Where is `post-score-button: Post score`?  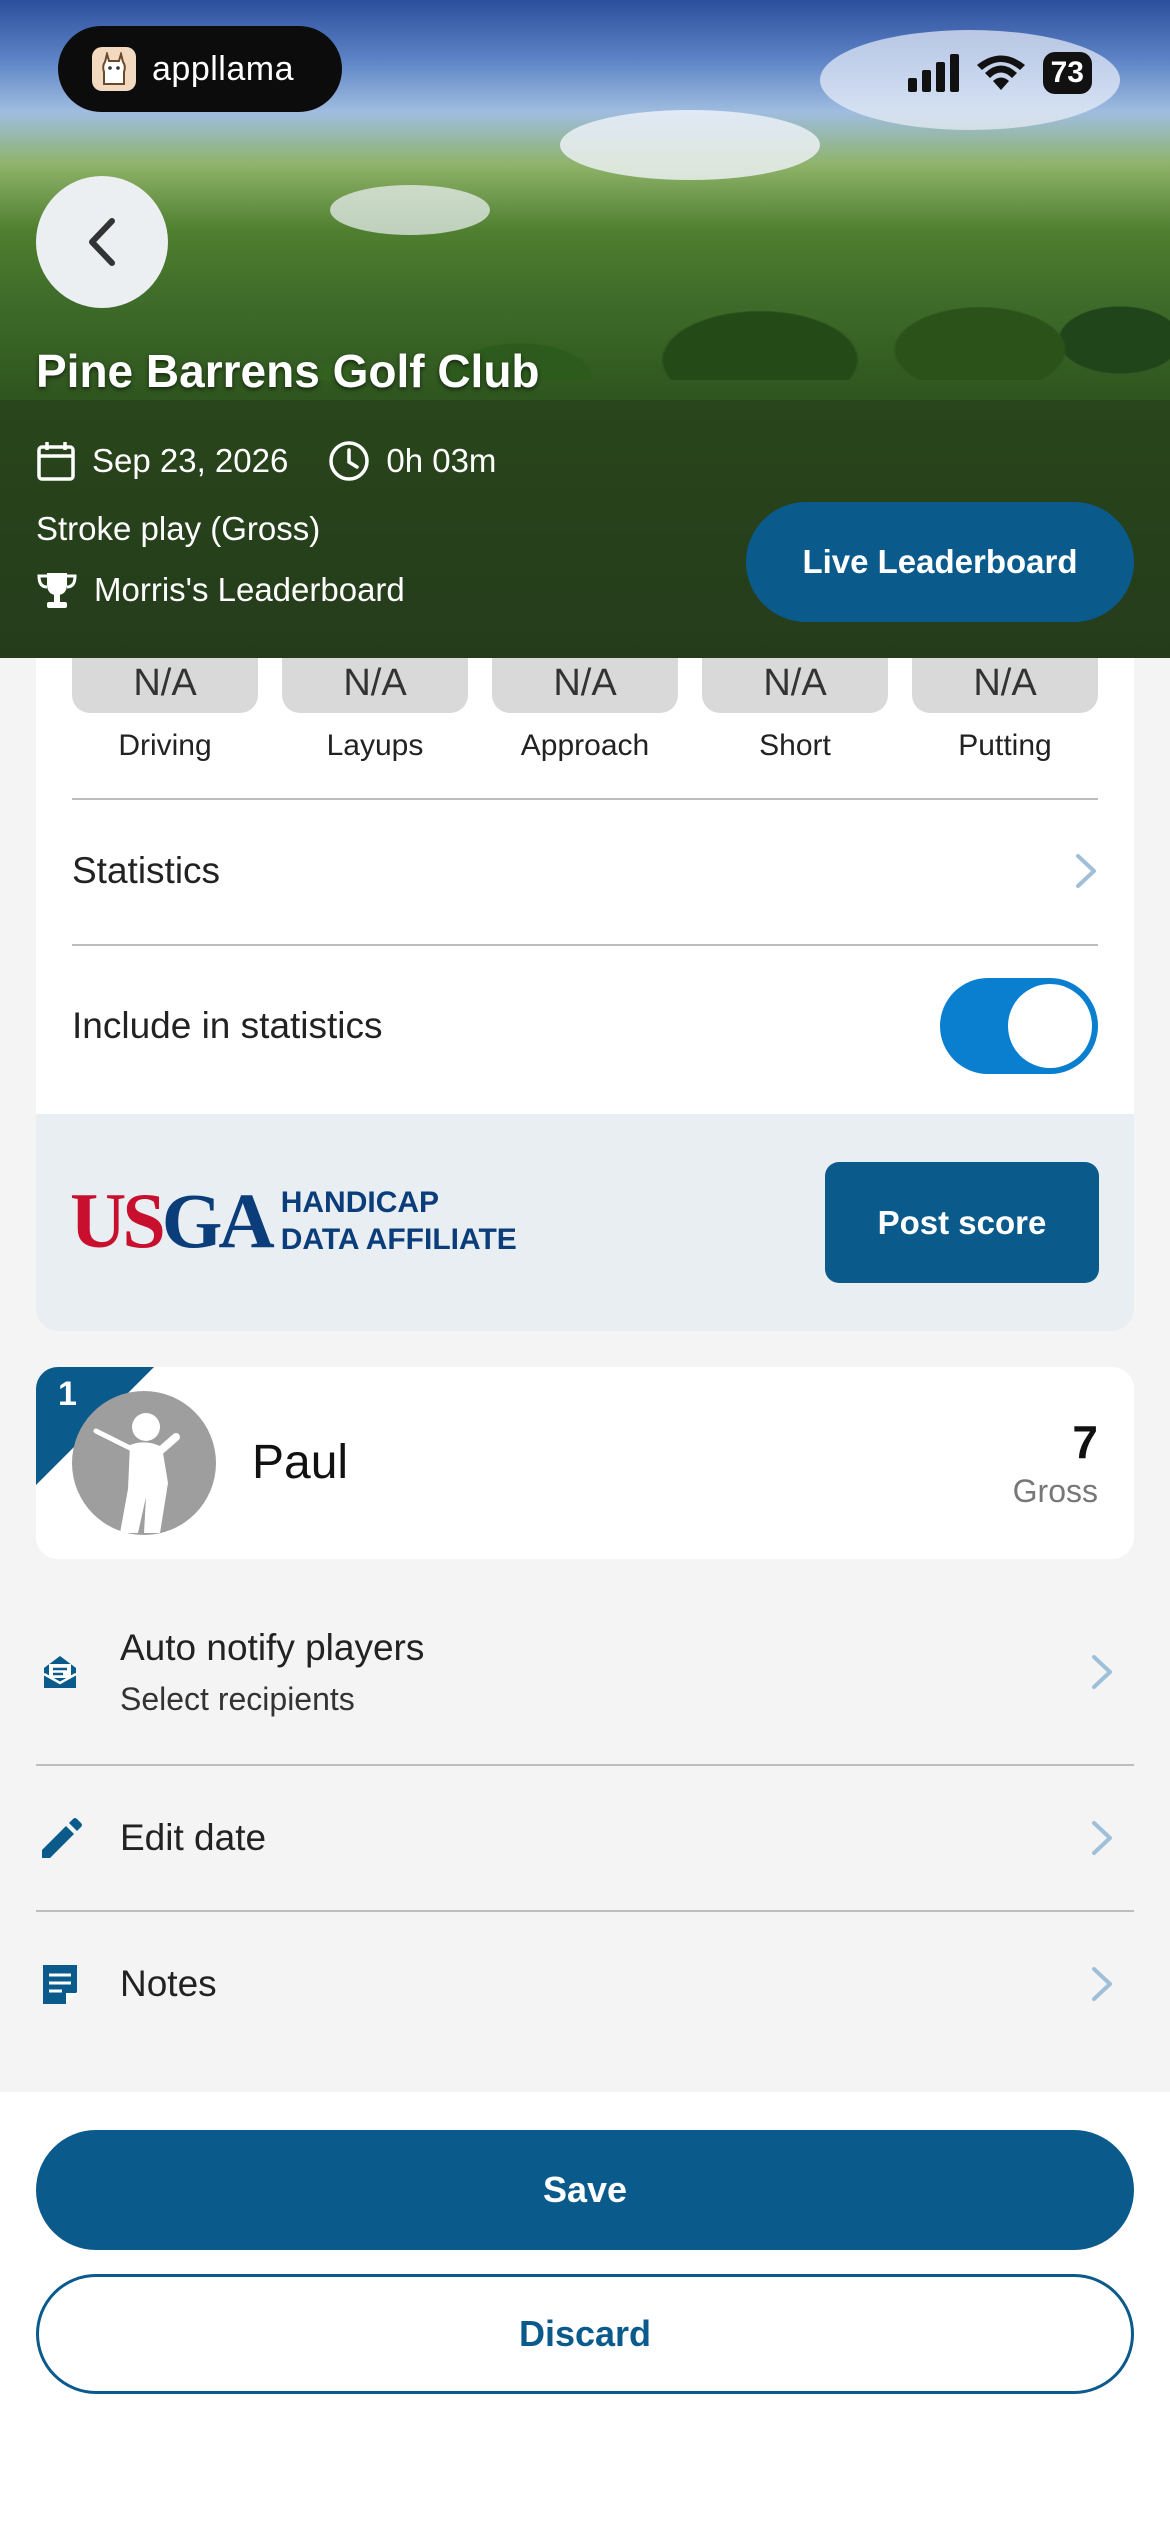 post-score-button: Post score is located at coordinates (962, 1222).